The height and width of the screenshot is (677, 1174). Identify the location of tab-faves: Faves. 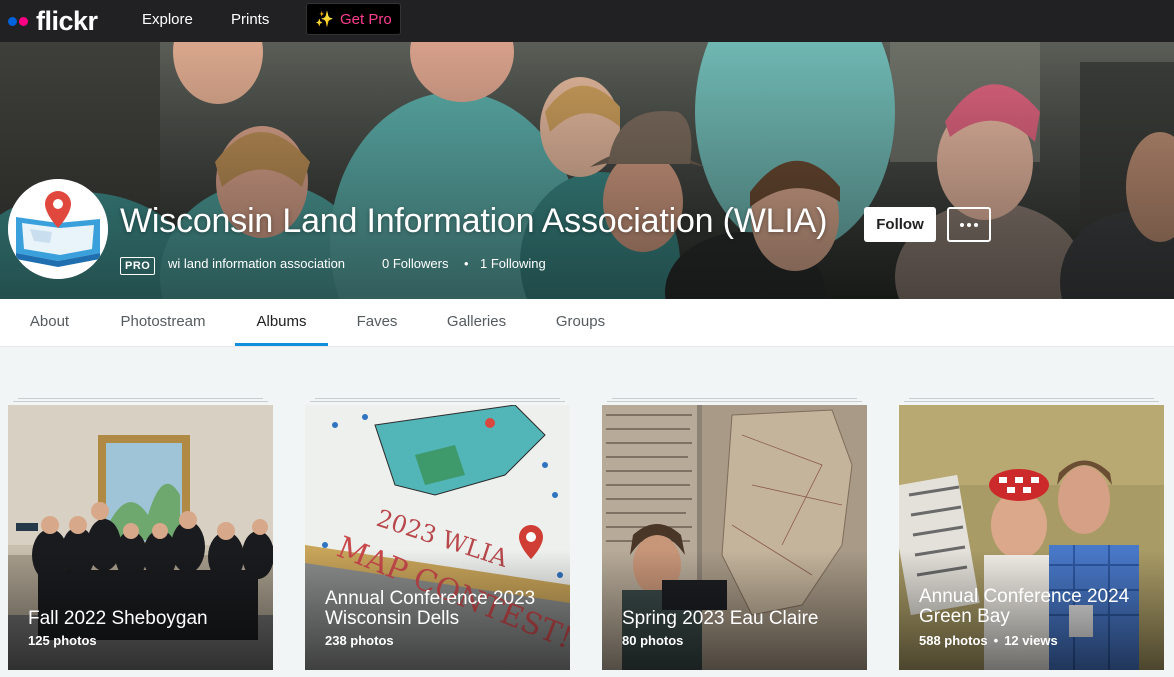
(377, 322).